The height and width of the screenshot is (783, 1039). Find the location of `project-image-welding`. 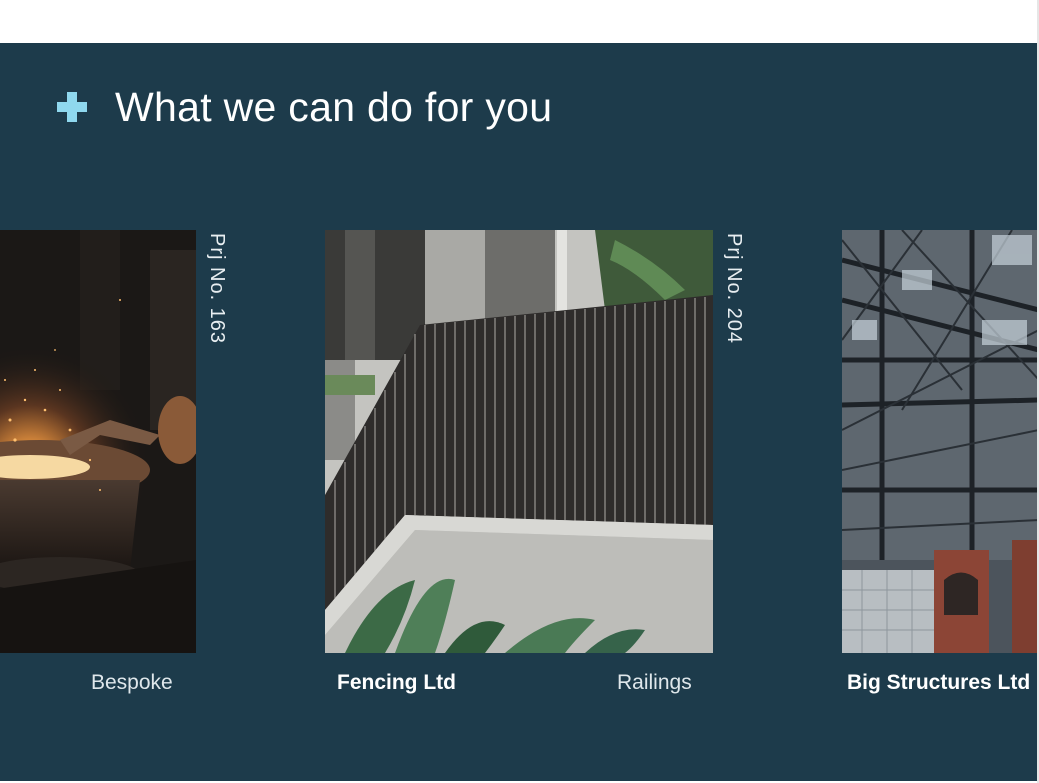

project-image-welding is located at coordinates (98, 441).